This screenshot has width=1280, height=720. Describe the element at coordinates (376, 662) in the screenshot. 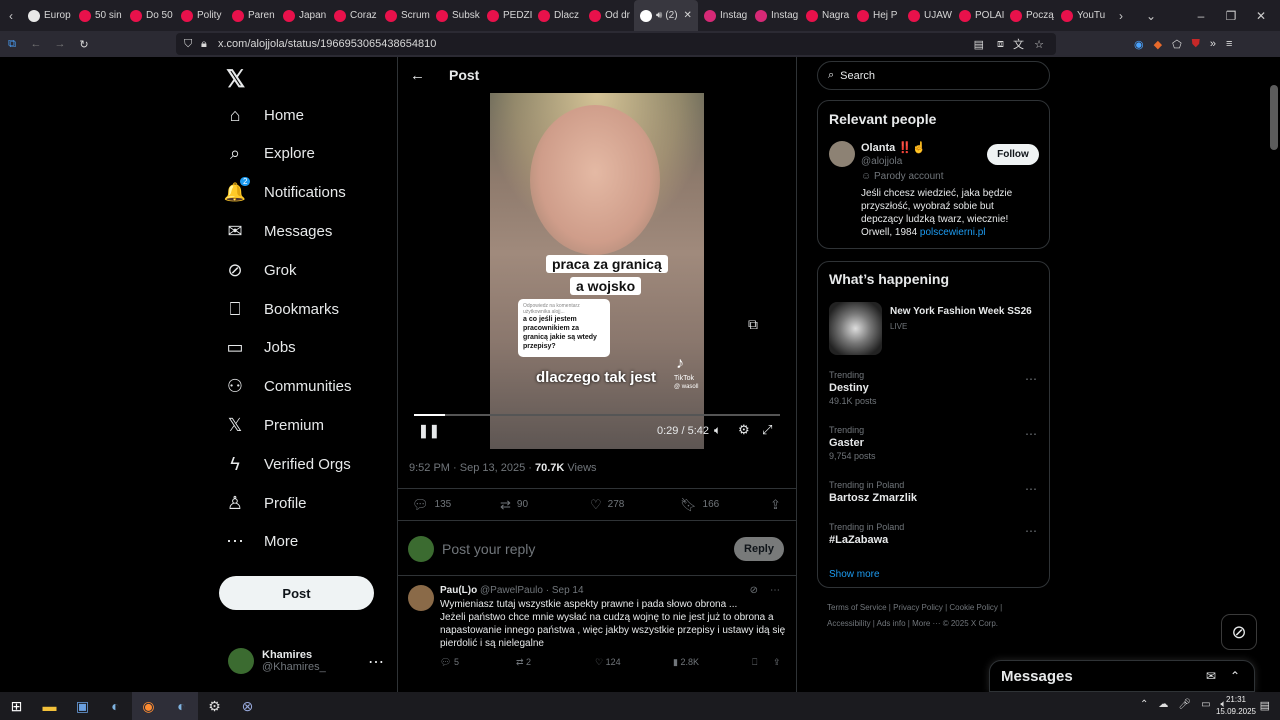

I see `account-more-icon: ⋯` at that location.